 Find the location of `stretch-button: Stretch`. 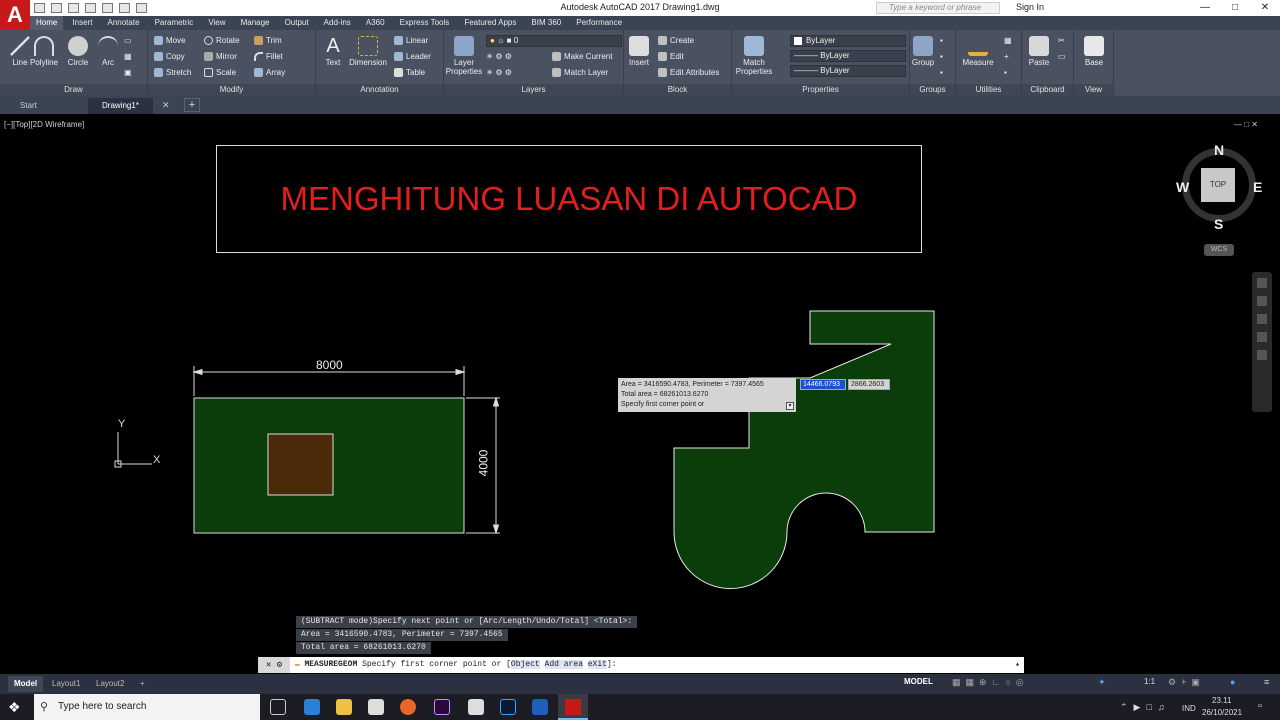

stretch-button: Stretch is located at coordinates (172, 73).